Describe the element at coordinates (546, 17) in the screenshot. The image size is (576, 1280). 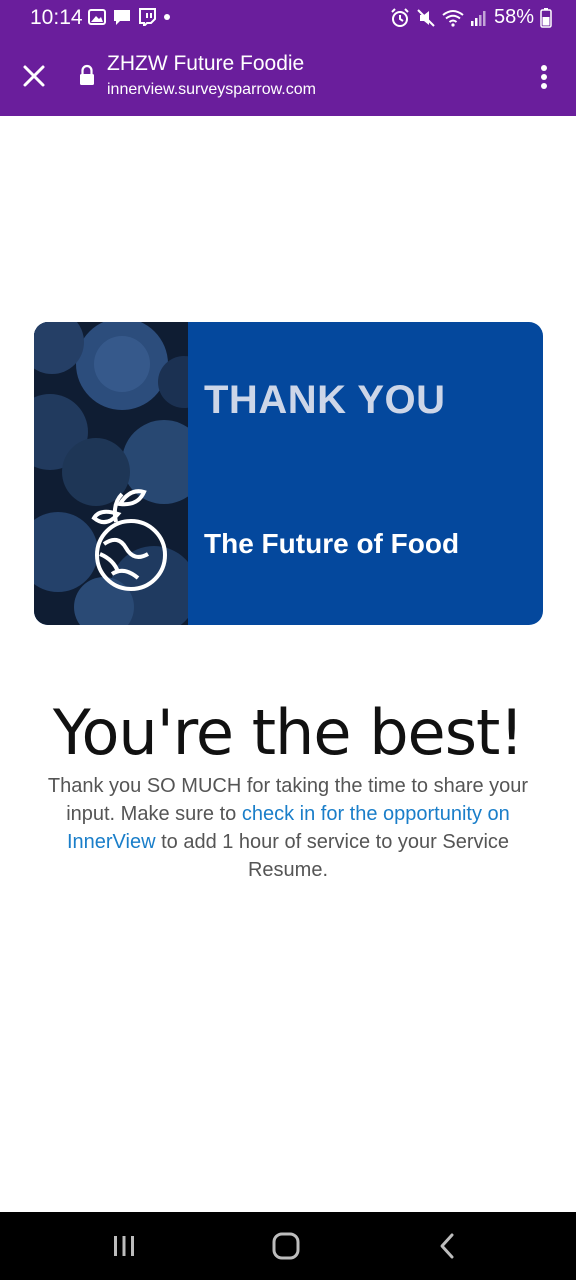
I see `battery-icon` at that location.